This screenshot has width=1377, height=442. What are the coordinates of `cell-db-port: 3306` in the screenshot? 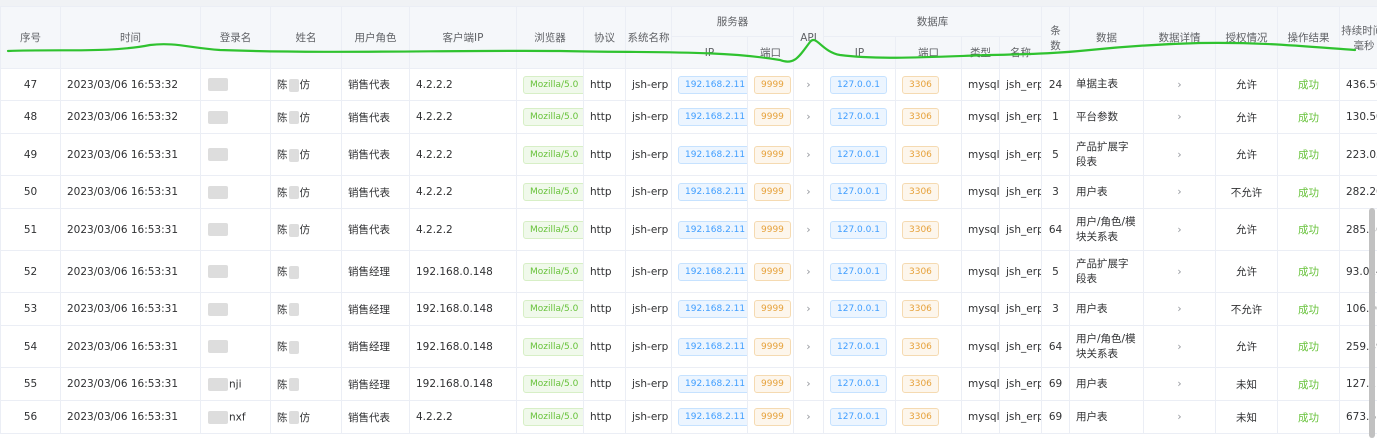 It's located at (928, 271).